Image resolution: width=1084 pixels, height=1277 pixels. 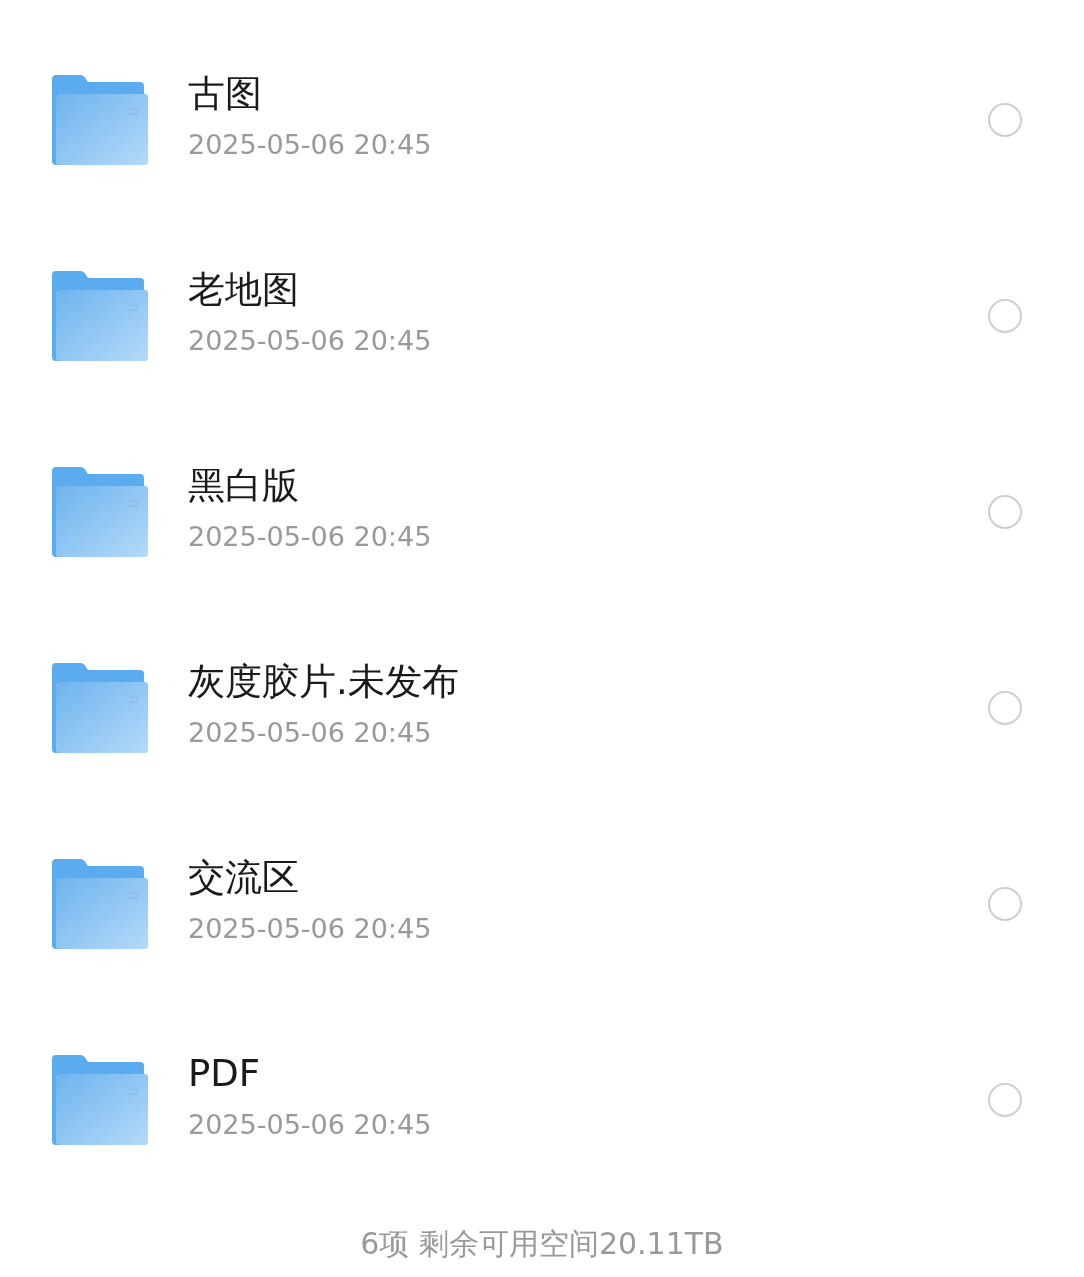 I want to click on folder-name: 老地图, so click(x=243, y=290).